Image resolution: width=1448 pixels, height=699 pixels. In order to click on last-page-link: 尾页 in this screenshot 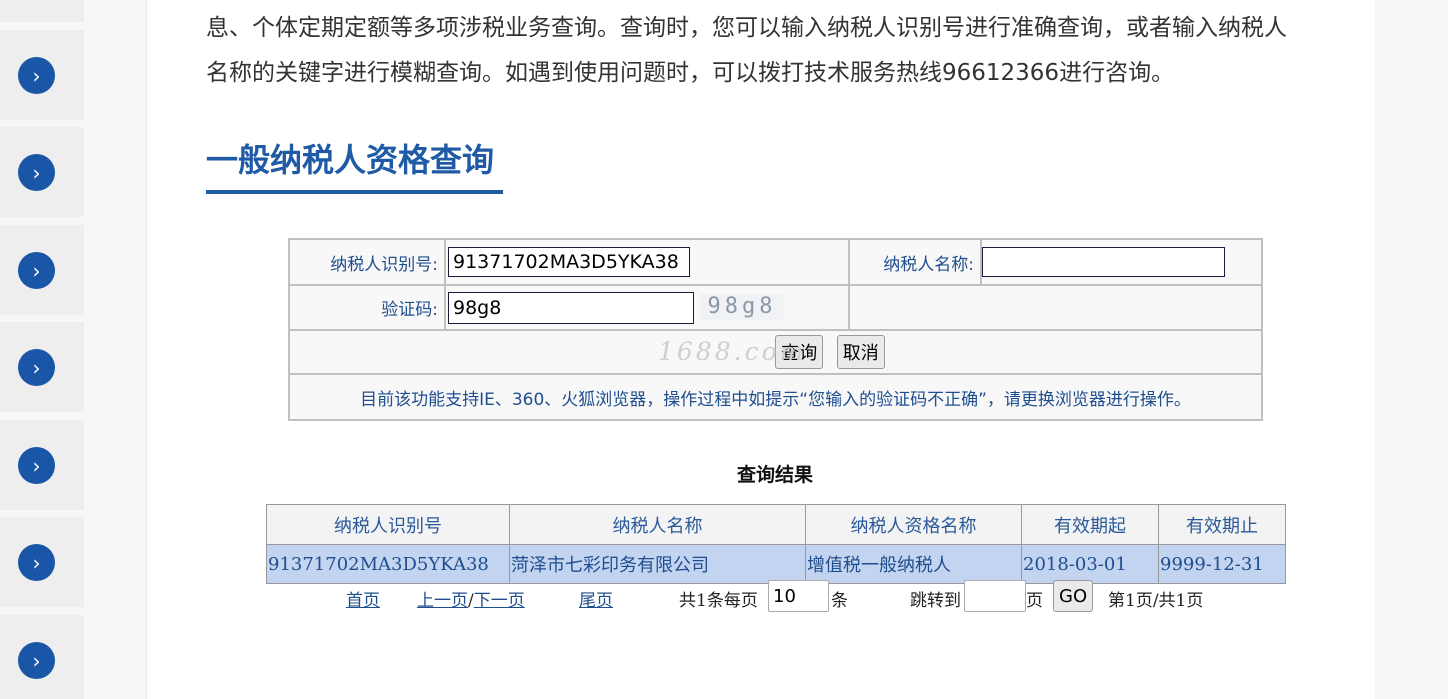, I will do `click(596, 598)`.